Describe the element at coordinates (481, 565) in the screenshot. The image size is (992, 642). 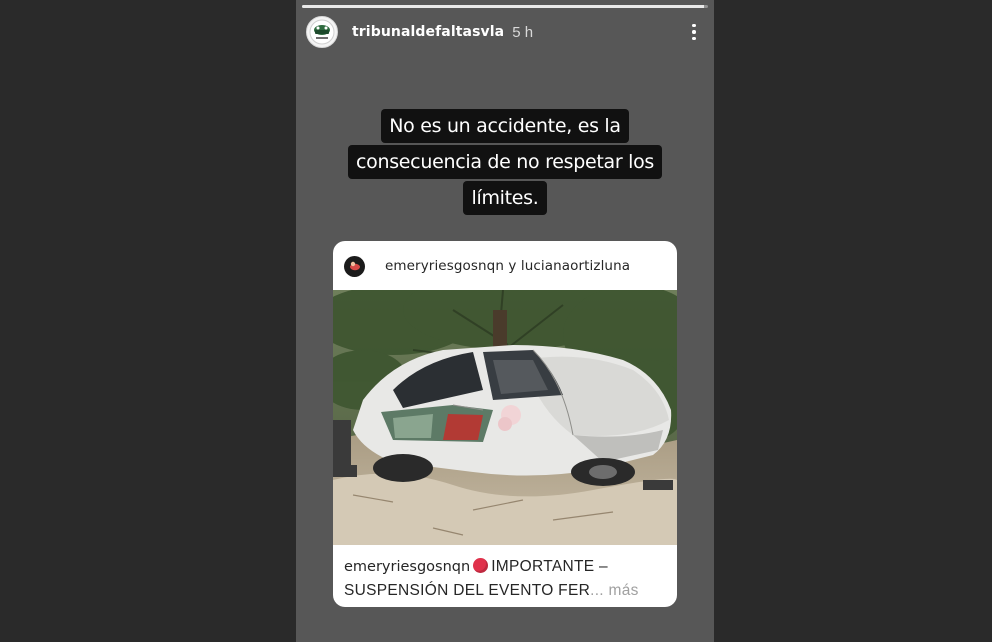
I see `red-circle-icon` at that location.